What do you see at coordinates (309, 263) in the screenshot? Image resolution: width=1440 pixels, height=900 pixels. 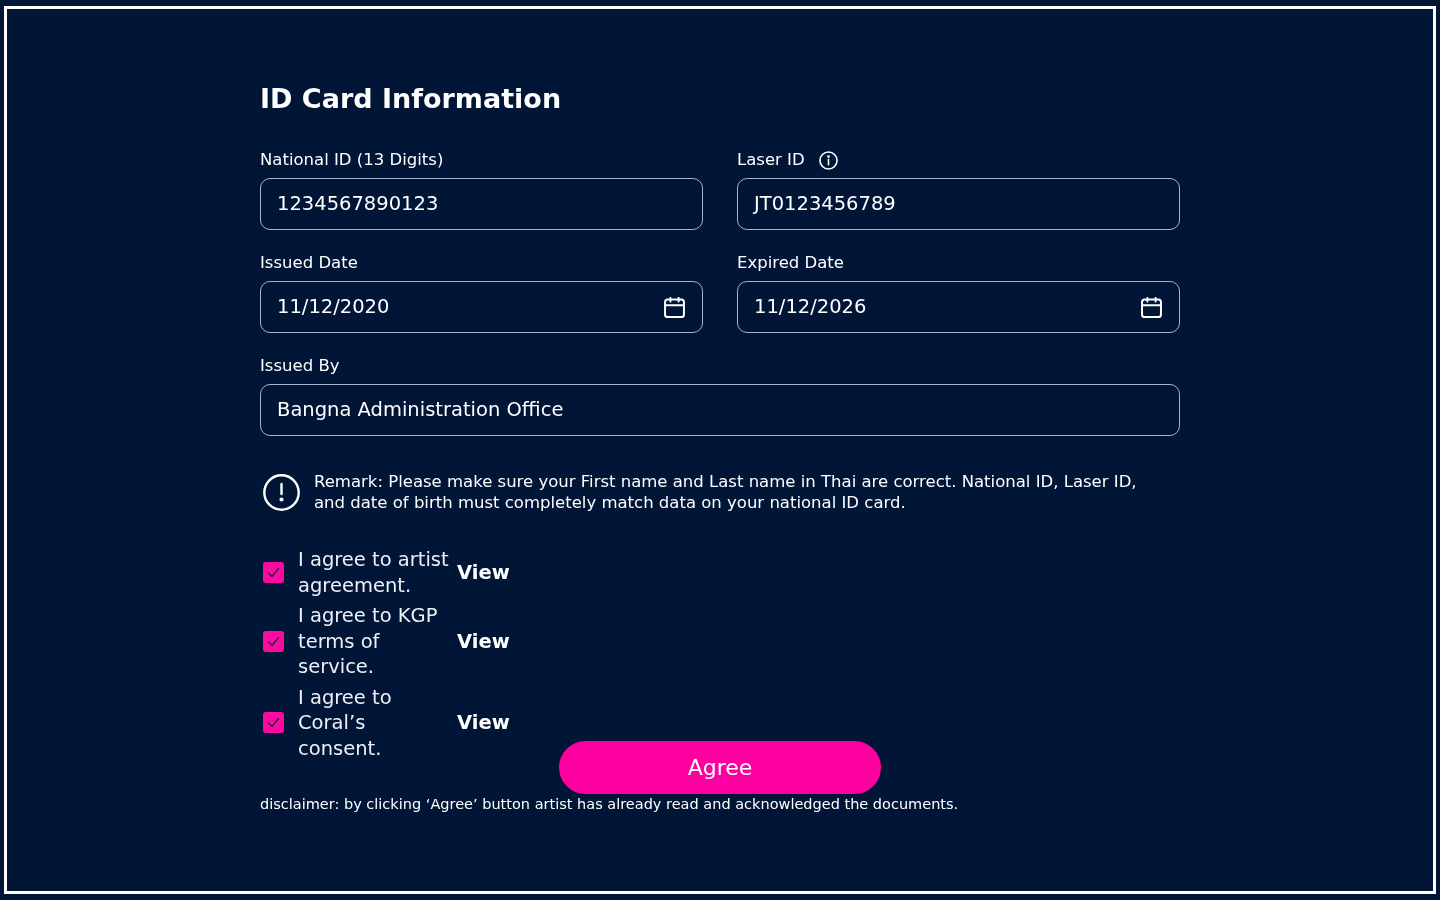 I see `field-label: Issued Date` at bounding box center [309, 263].